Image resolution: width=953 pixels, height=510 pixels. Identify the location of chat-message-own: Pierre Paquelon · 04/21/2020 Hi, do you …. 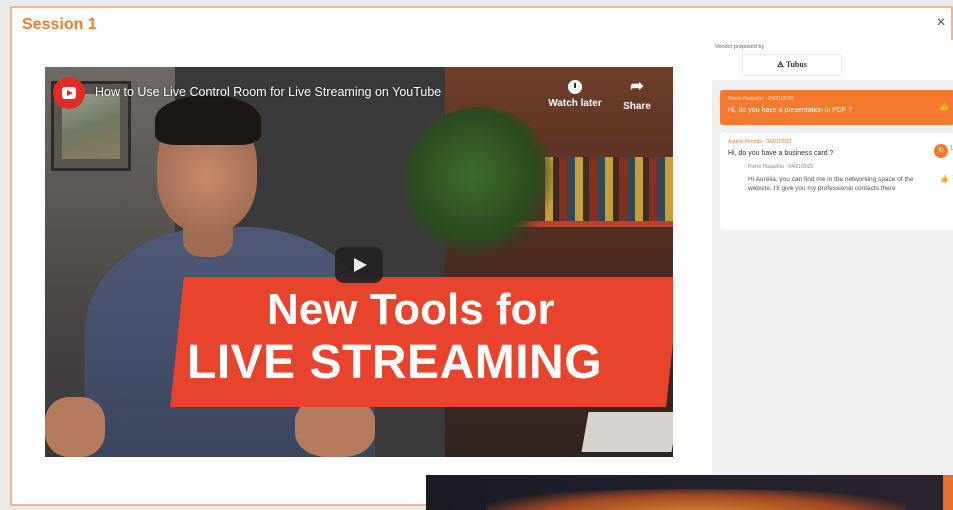
(836, 107).